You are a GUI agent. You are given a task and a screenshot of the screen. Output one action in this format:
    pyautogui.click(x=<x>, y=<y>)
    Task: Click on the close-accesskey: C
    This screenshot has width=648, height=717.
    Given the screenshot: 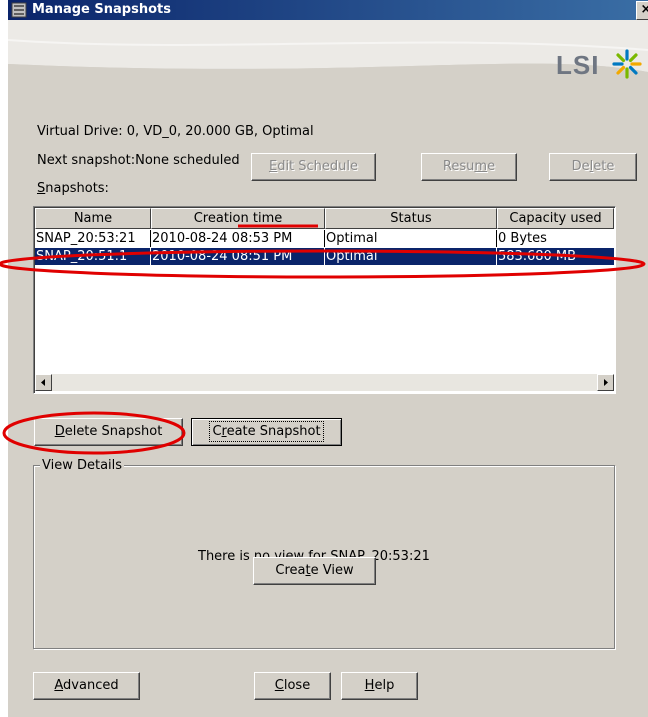 What is the action you would take?
    pyautogui.click(x=279, y=685)
    